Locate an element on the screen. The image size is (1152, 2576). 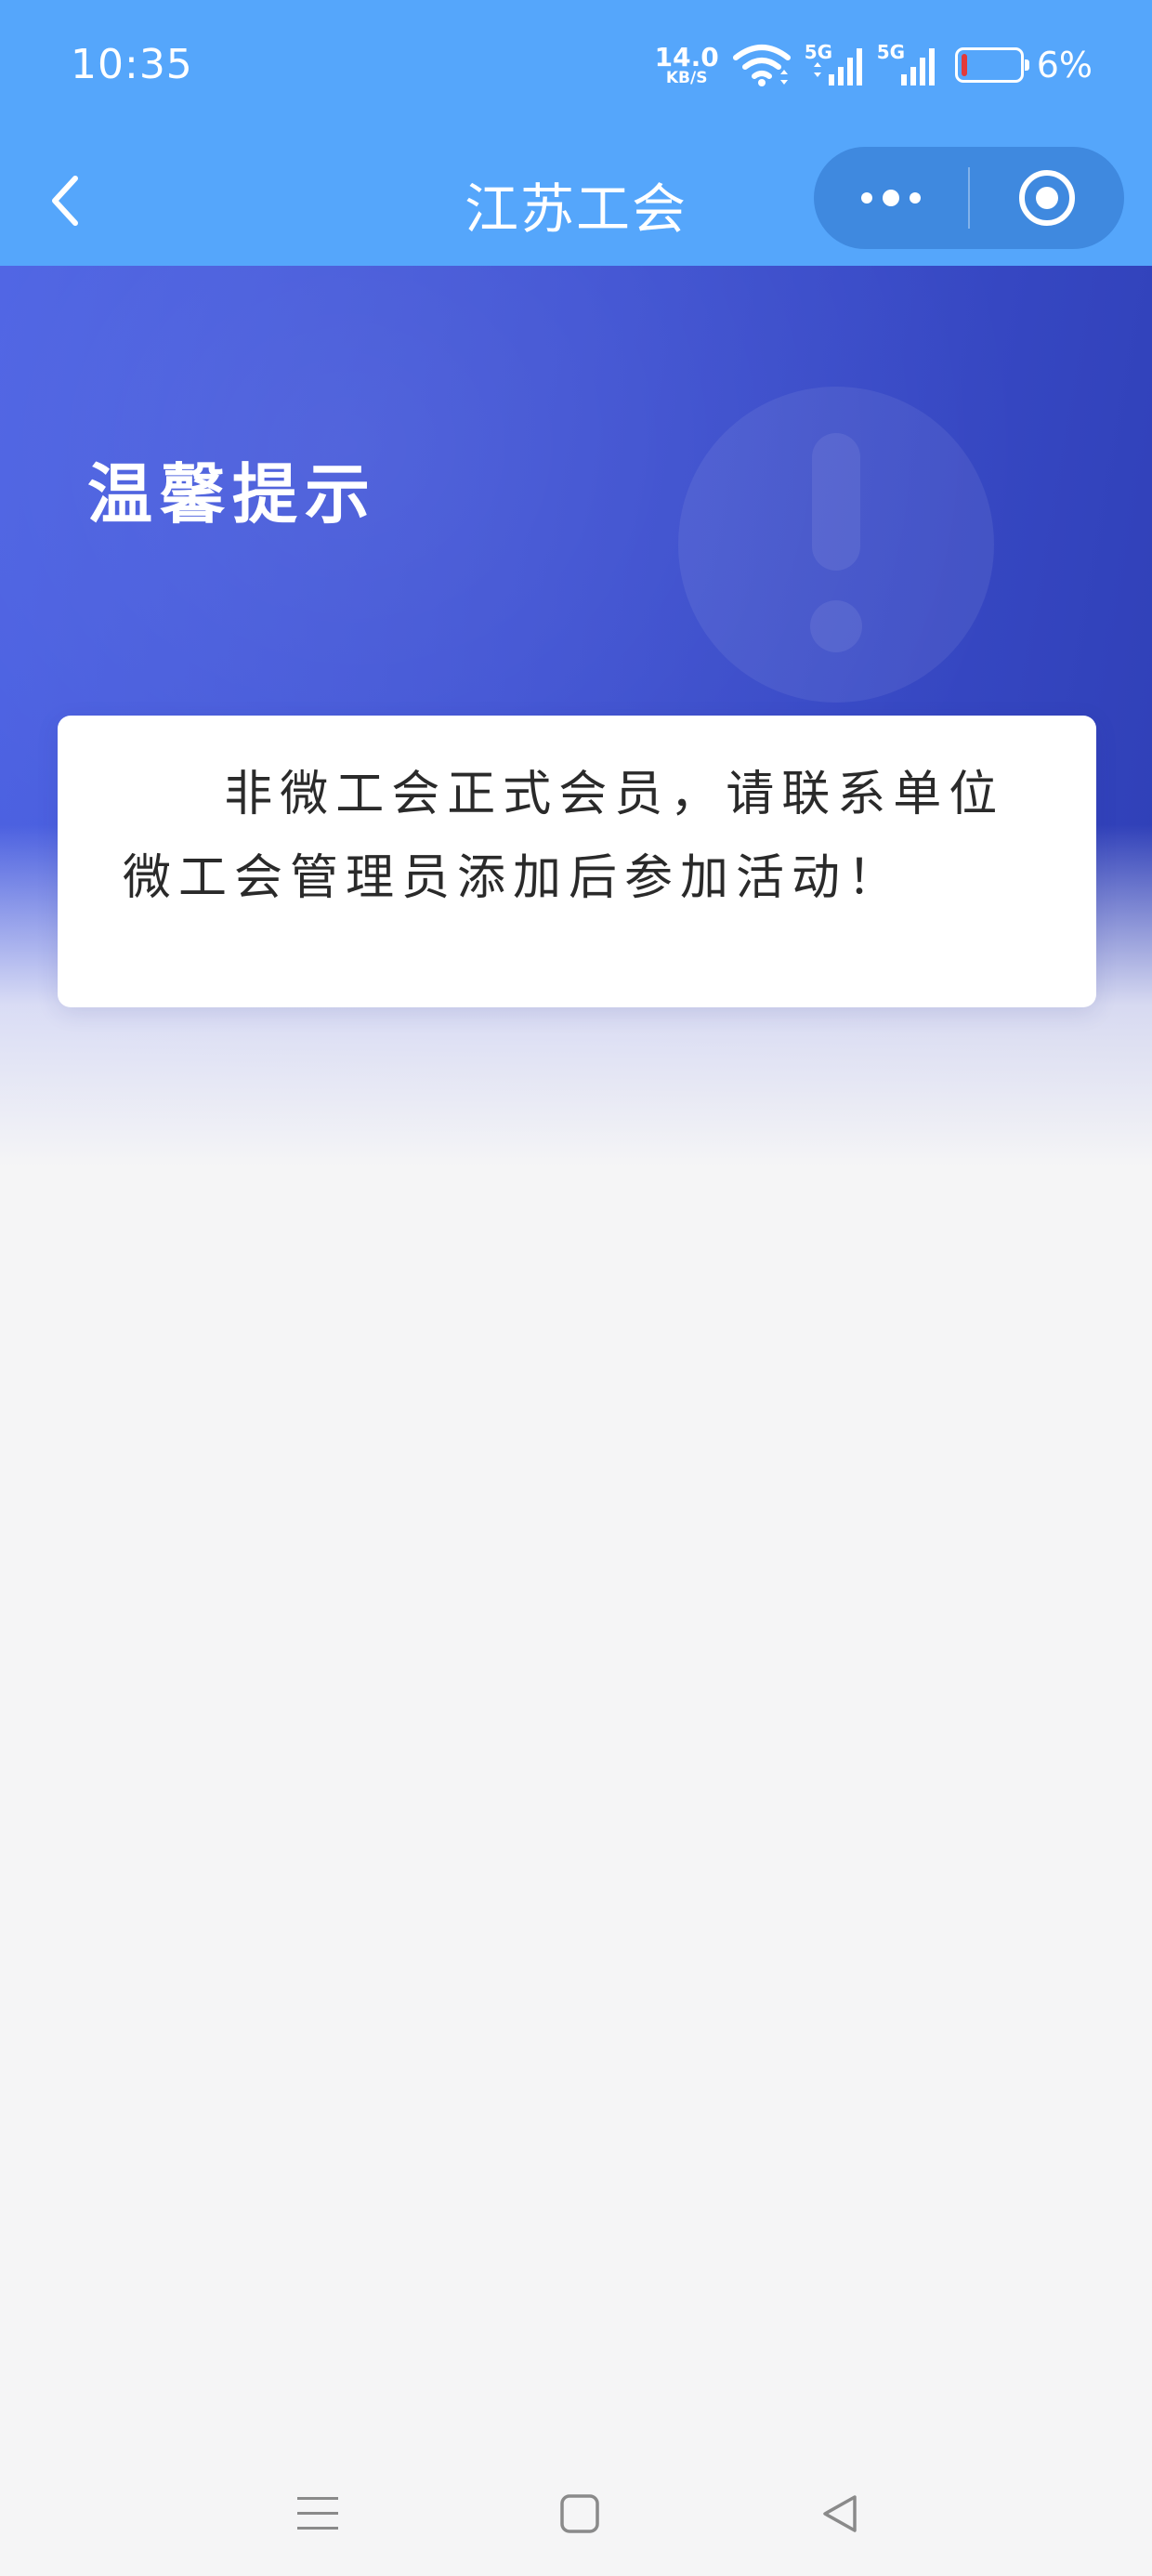
status-icons: 14.0 KB/S 5G 5G 6% is located at coordinates (874, 65).